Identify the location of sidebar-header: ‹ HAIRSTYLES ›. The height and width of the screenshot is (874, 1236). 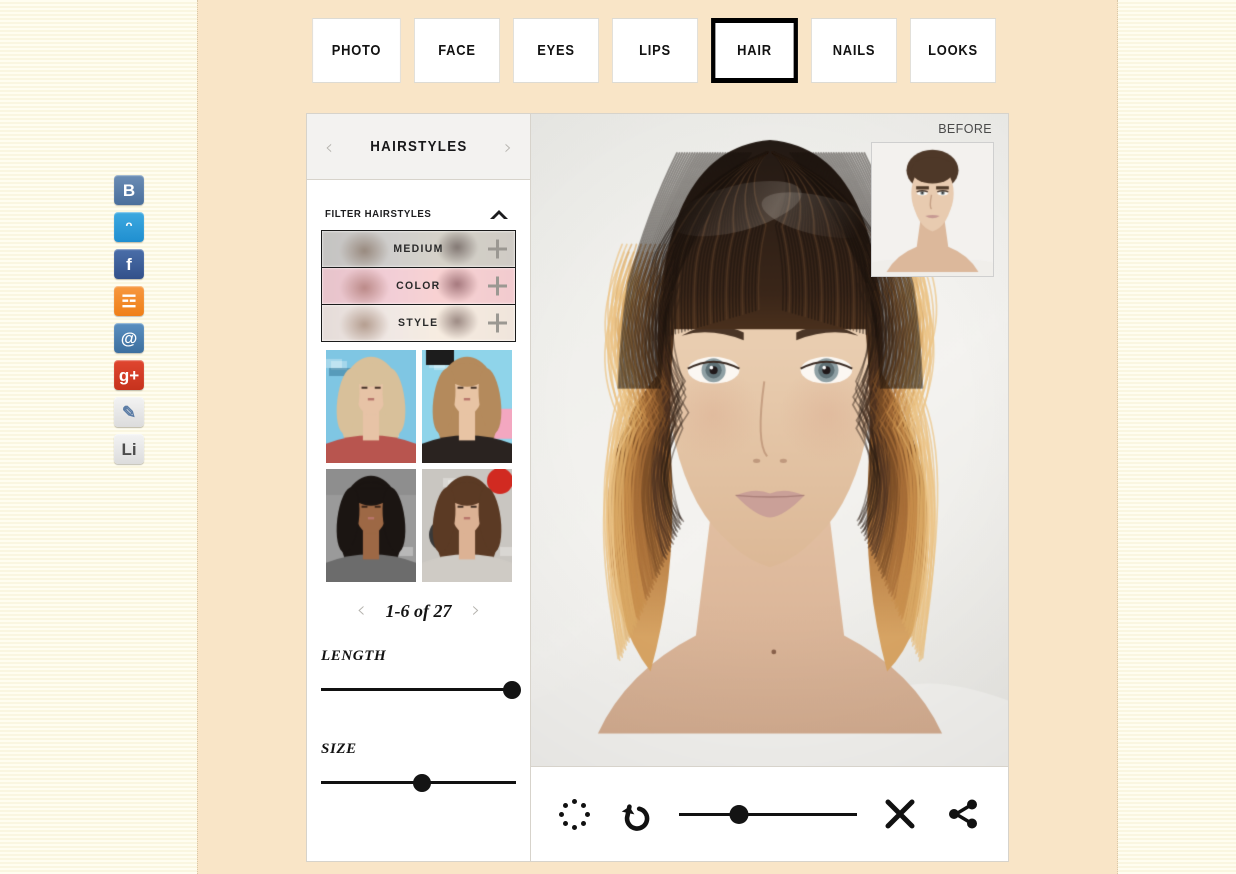
(418, 147).